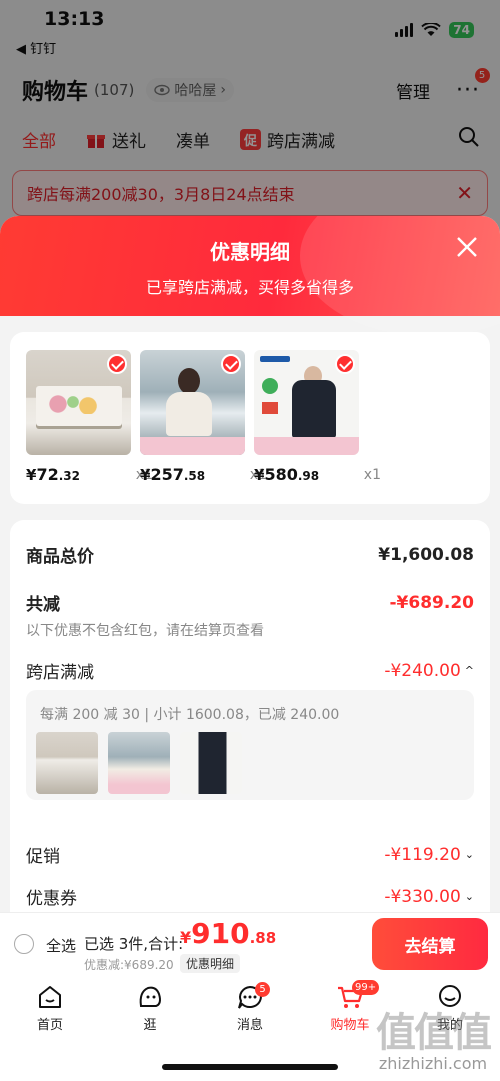 Image resolution: width=500 pixels, height=1081 pixels. Describe the element at coordinates (250, 252) in the screenshot. I see `sheet-title: 优惠明细` at that location.